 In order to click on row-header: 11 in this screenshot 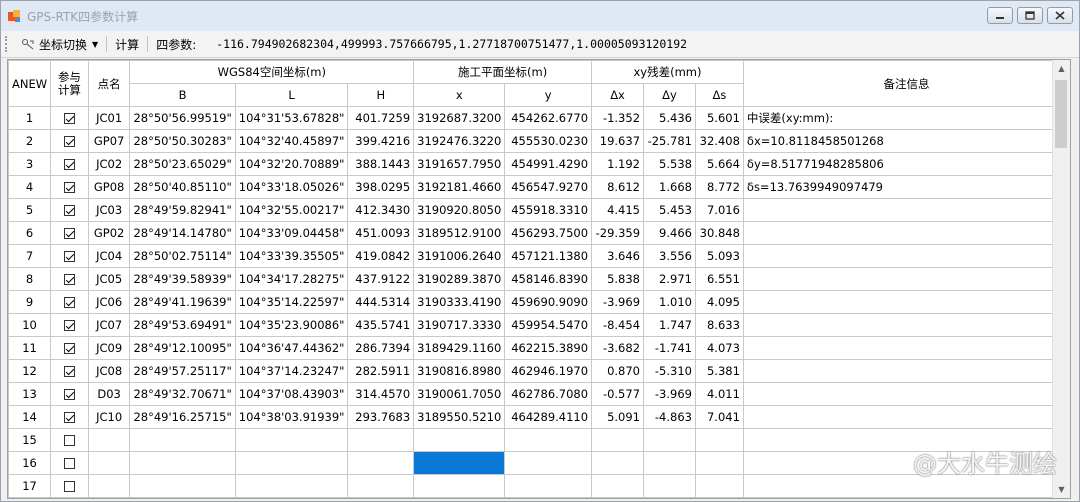, I will do `click(30, 348)`.